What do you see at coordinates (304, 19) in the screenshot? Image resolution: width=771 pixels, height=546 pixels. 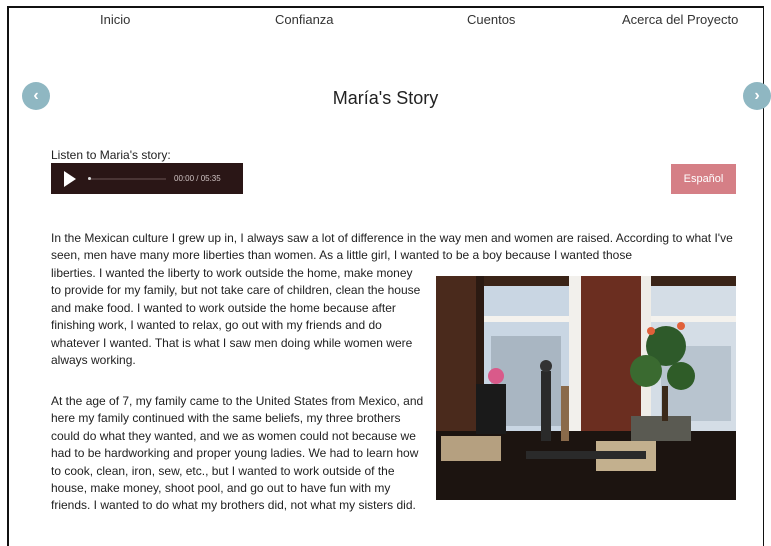 I see `nav-confianza: Confianza` at bounding box center [304, 19].